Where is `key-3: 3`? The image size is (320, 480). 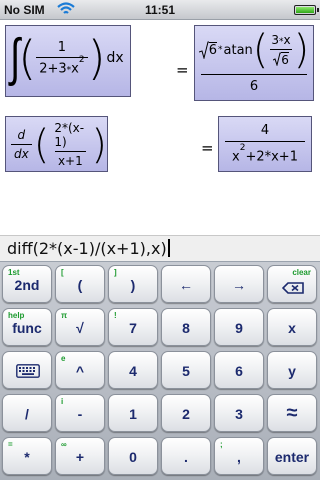 key-3: 3 is located at coordinates (239, 413).